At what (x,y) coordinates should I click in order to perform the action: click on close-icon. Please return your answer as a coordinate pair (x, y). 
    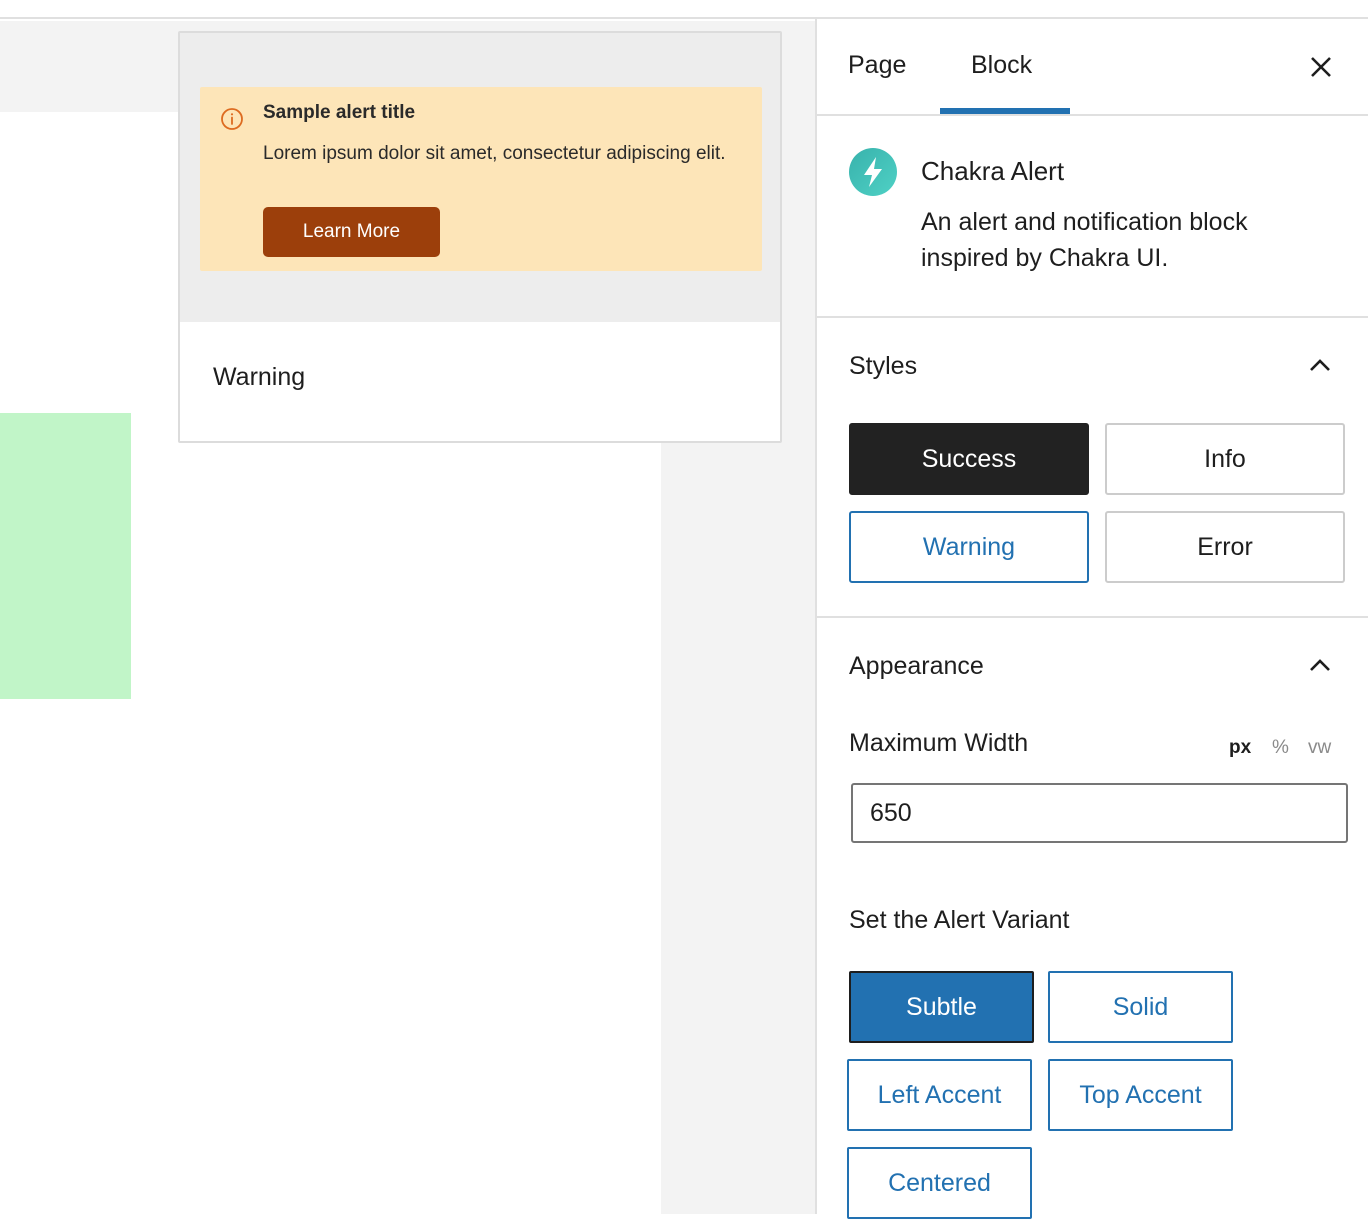
    Looking at the image, I should click on (1321, 67).